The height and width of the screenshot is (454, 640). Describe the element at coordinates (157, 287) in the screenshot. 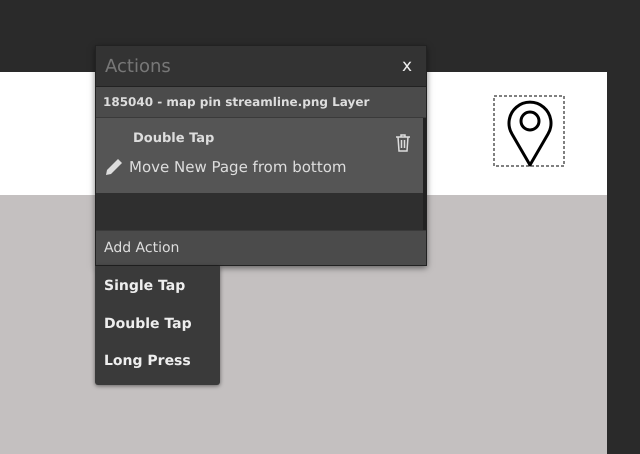

I see `menu-item: Single Tap` at that location.